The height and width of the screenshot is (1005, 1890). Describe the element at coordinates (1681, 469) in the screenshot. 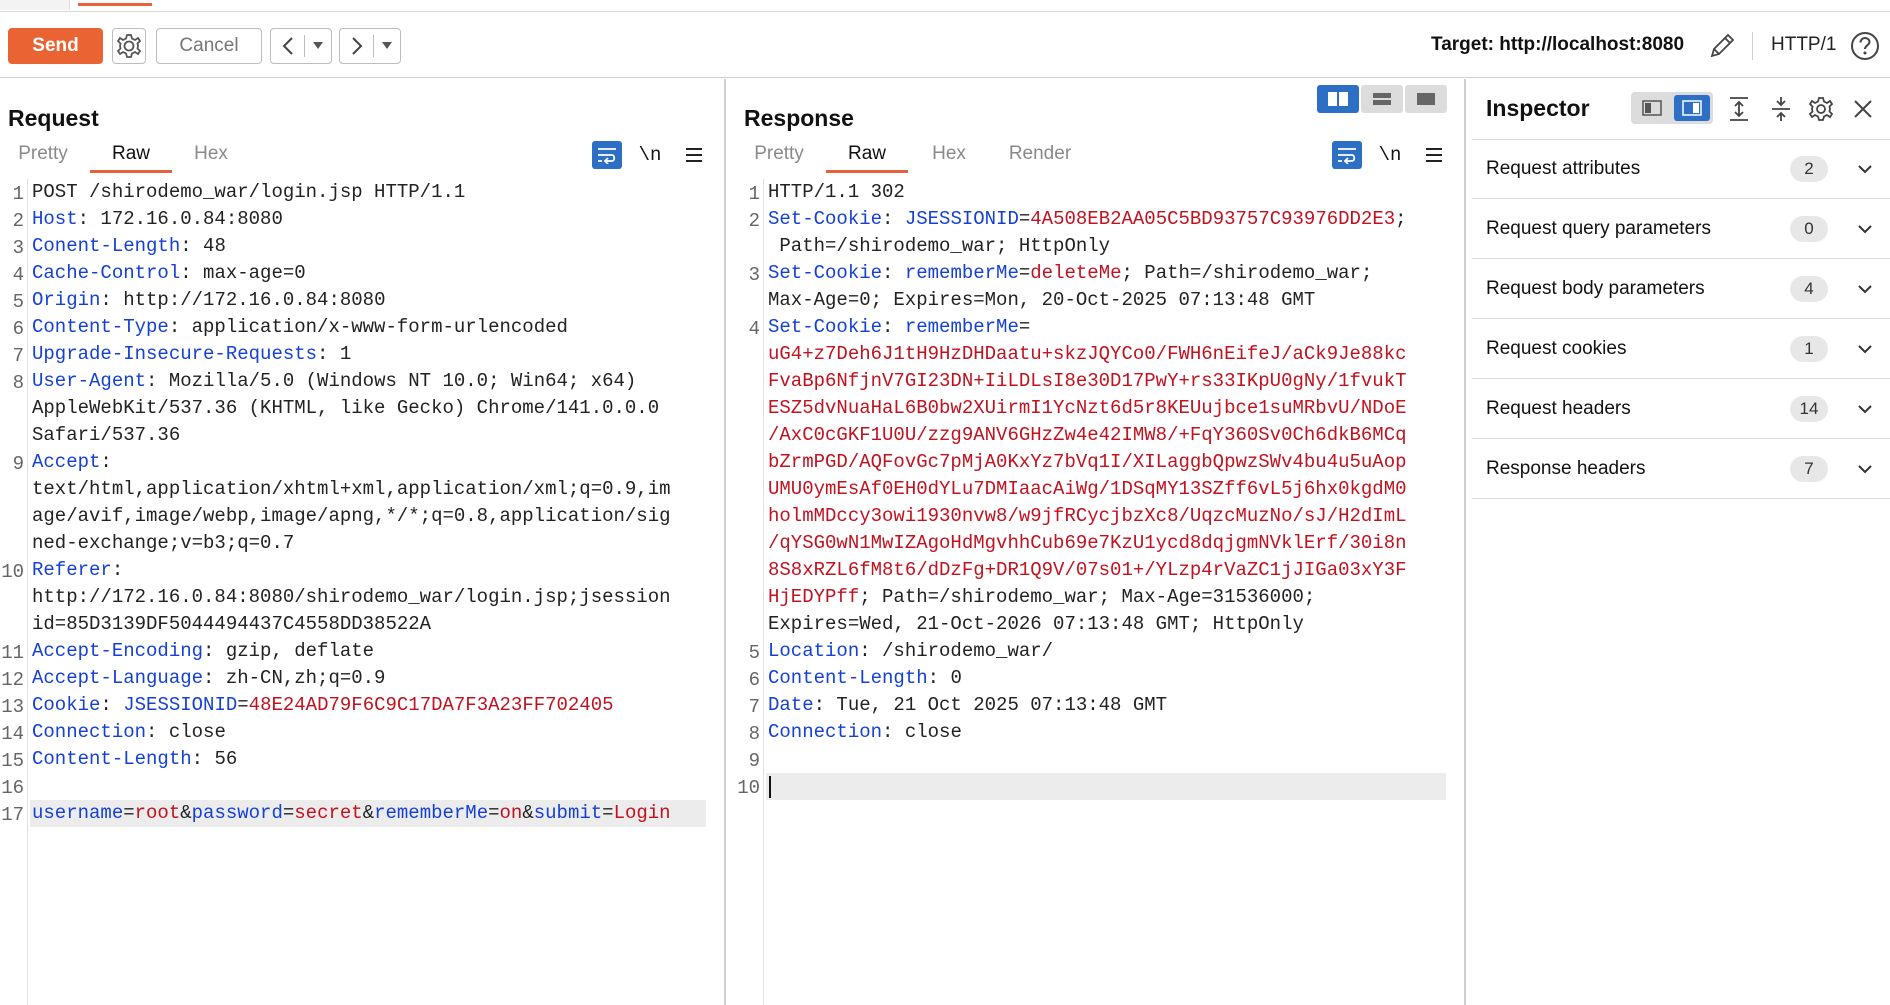

I see `section-response-headers: Response headers 7` at that location.